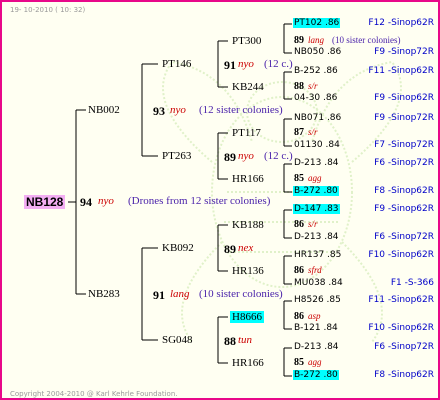  I want to click on dam-queen-id: NB283, so click(104, 294).